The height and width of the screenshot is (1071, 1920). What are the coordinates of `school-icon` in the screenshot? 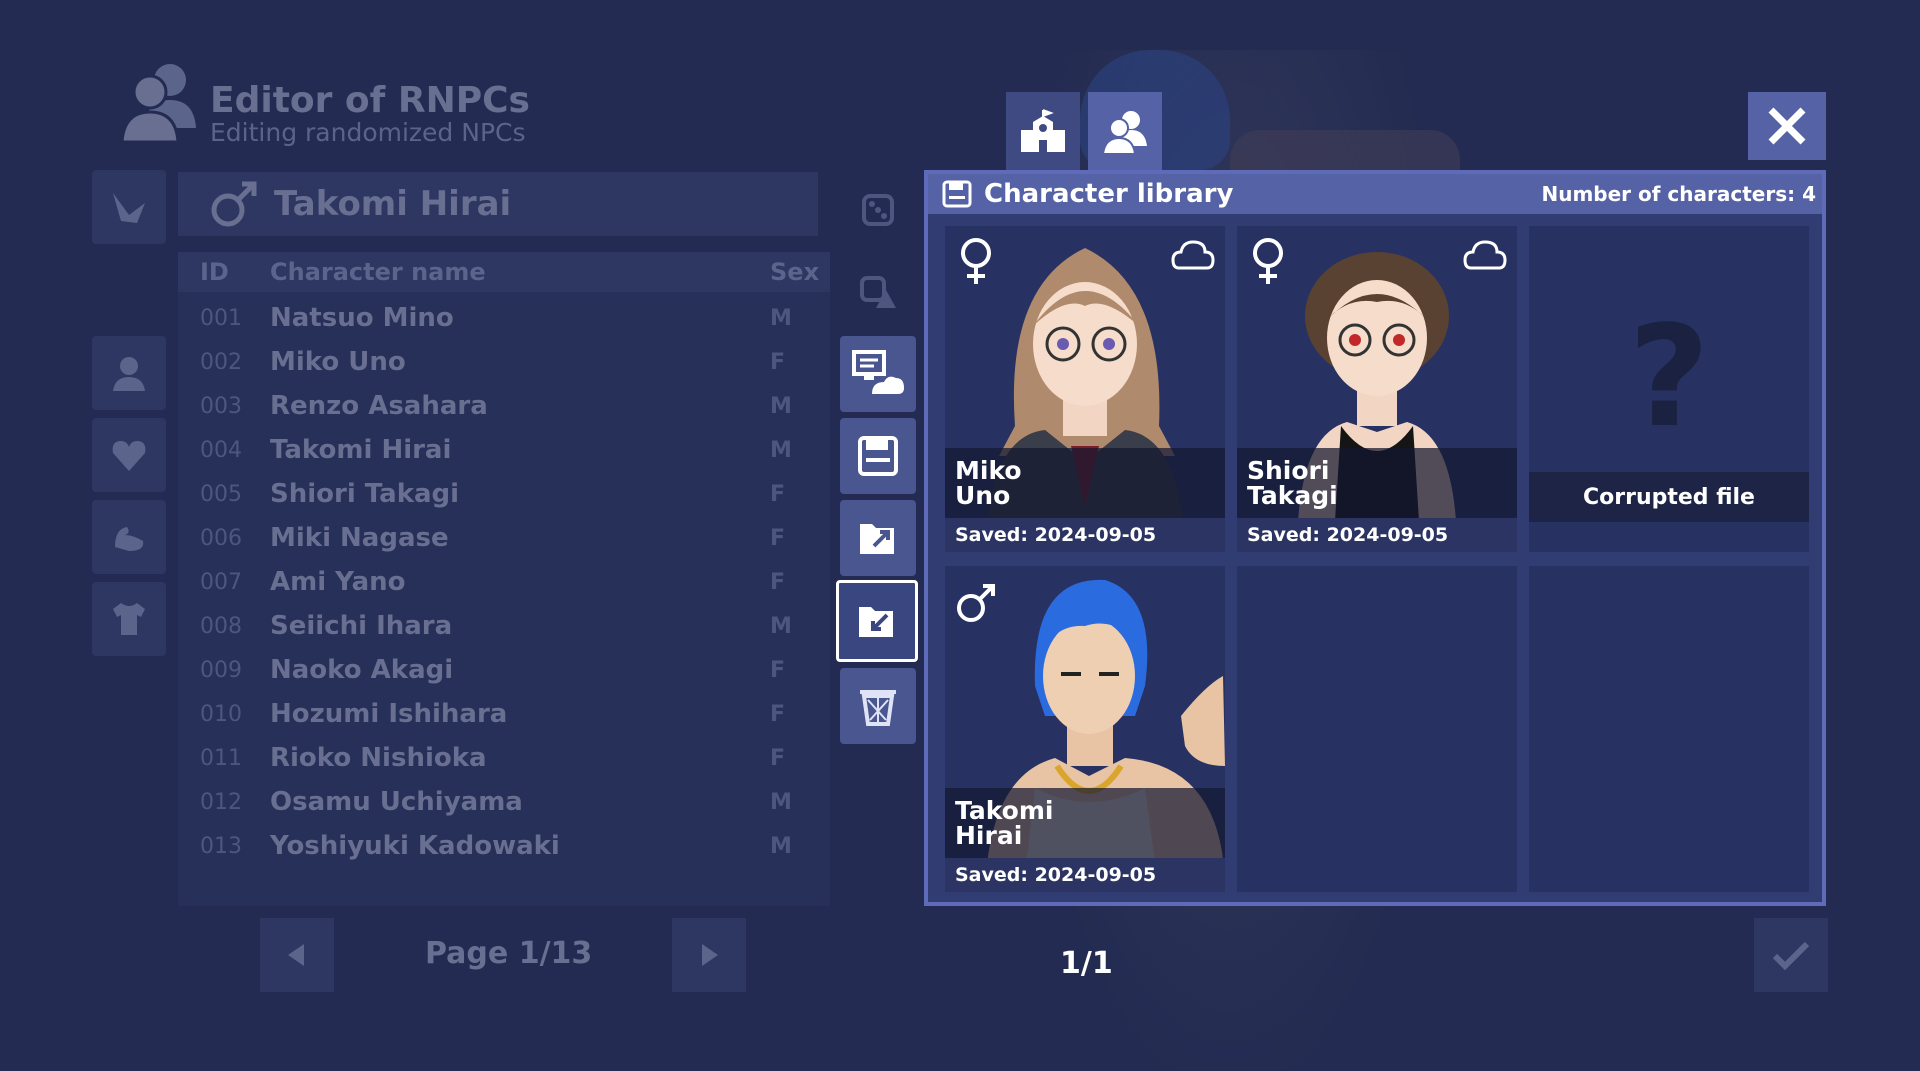 It's located at (1043, 130).